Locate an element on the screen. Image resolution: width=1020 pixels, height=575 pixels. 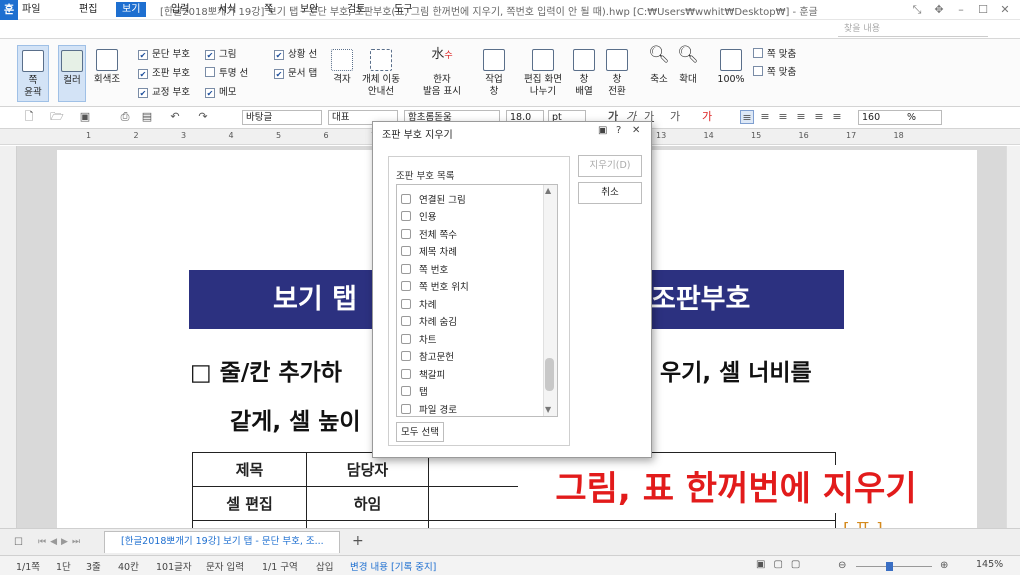
list-item: 파일 경로 is located at coordinates (429, 409).